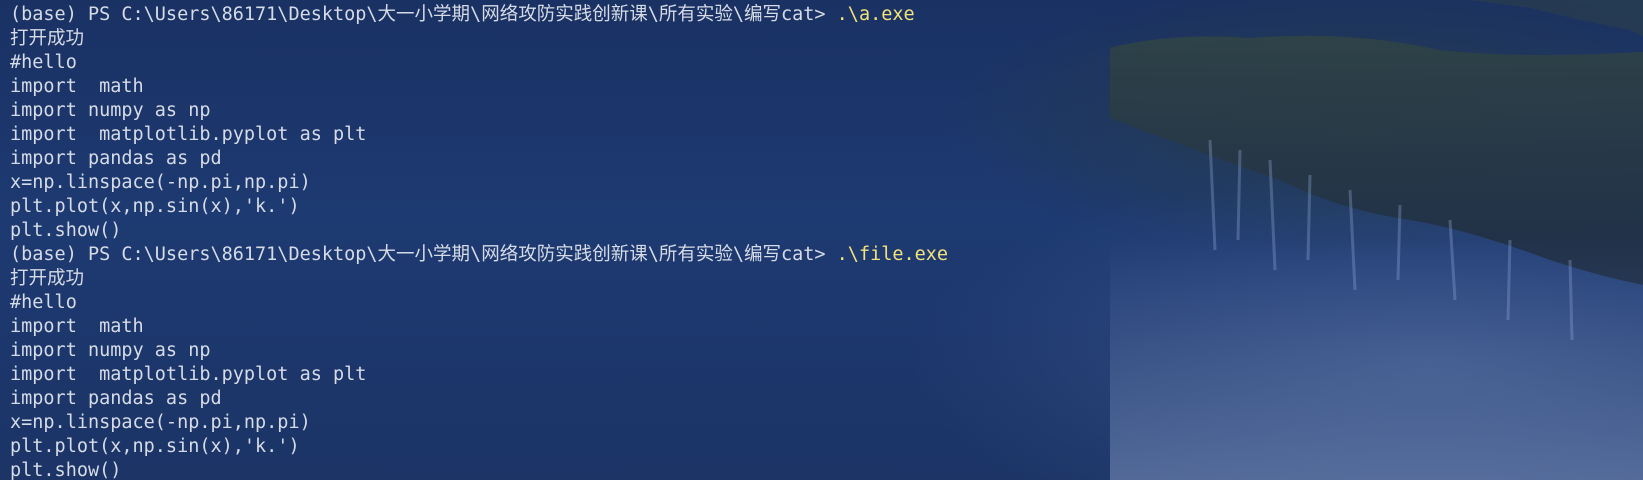 The width and height of the screenshot is (1643, 480). What do you see at coordinates (875, 14) in the screenshot?
I see `command-text: .\a.exe` at bounding box center [875, 14].